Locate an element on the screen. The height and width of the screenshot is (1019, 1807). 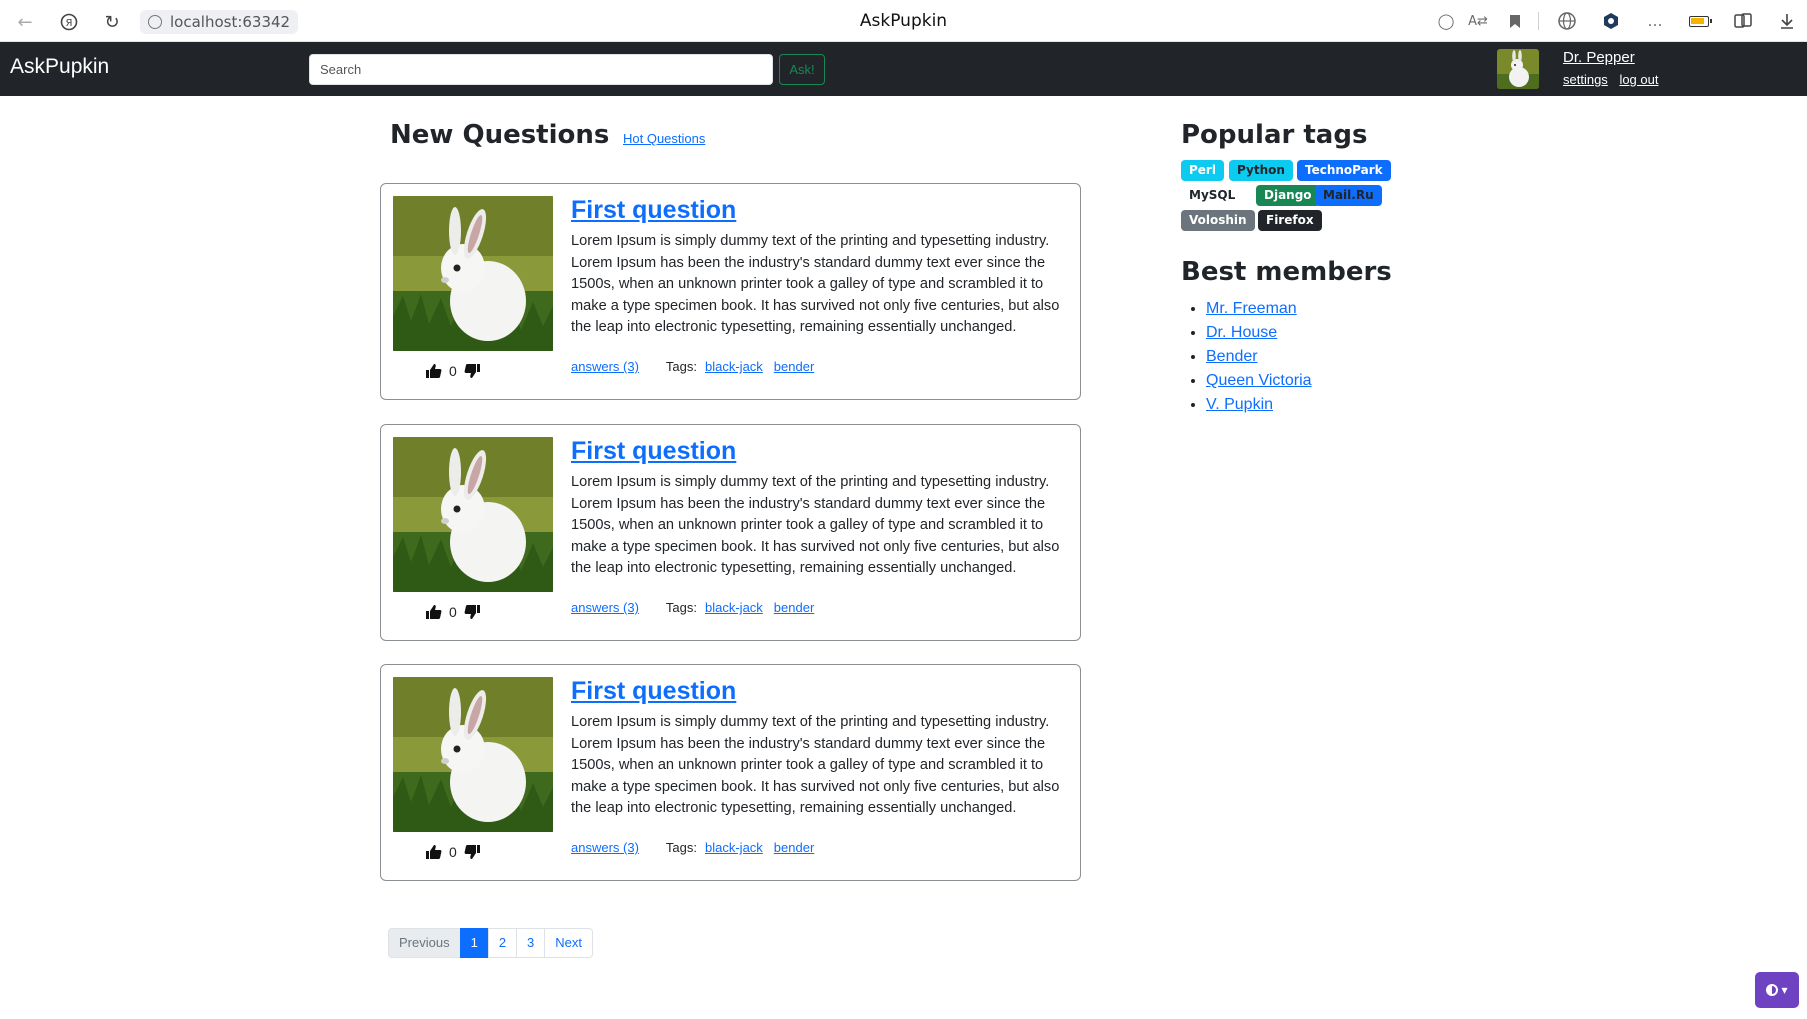
list-item: Dr. House is located at coordinates (1259, 333).